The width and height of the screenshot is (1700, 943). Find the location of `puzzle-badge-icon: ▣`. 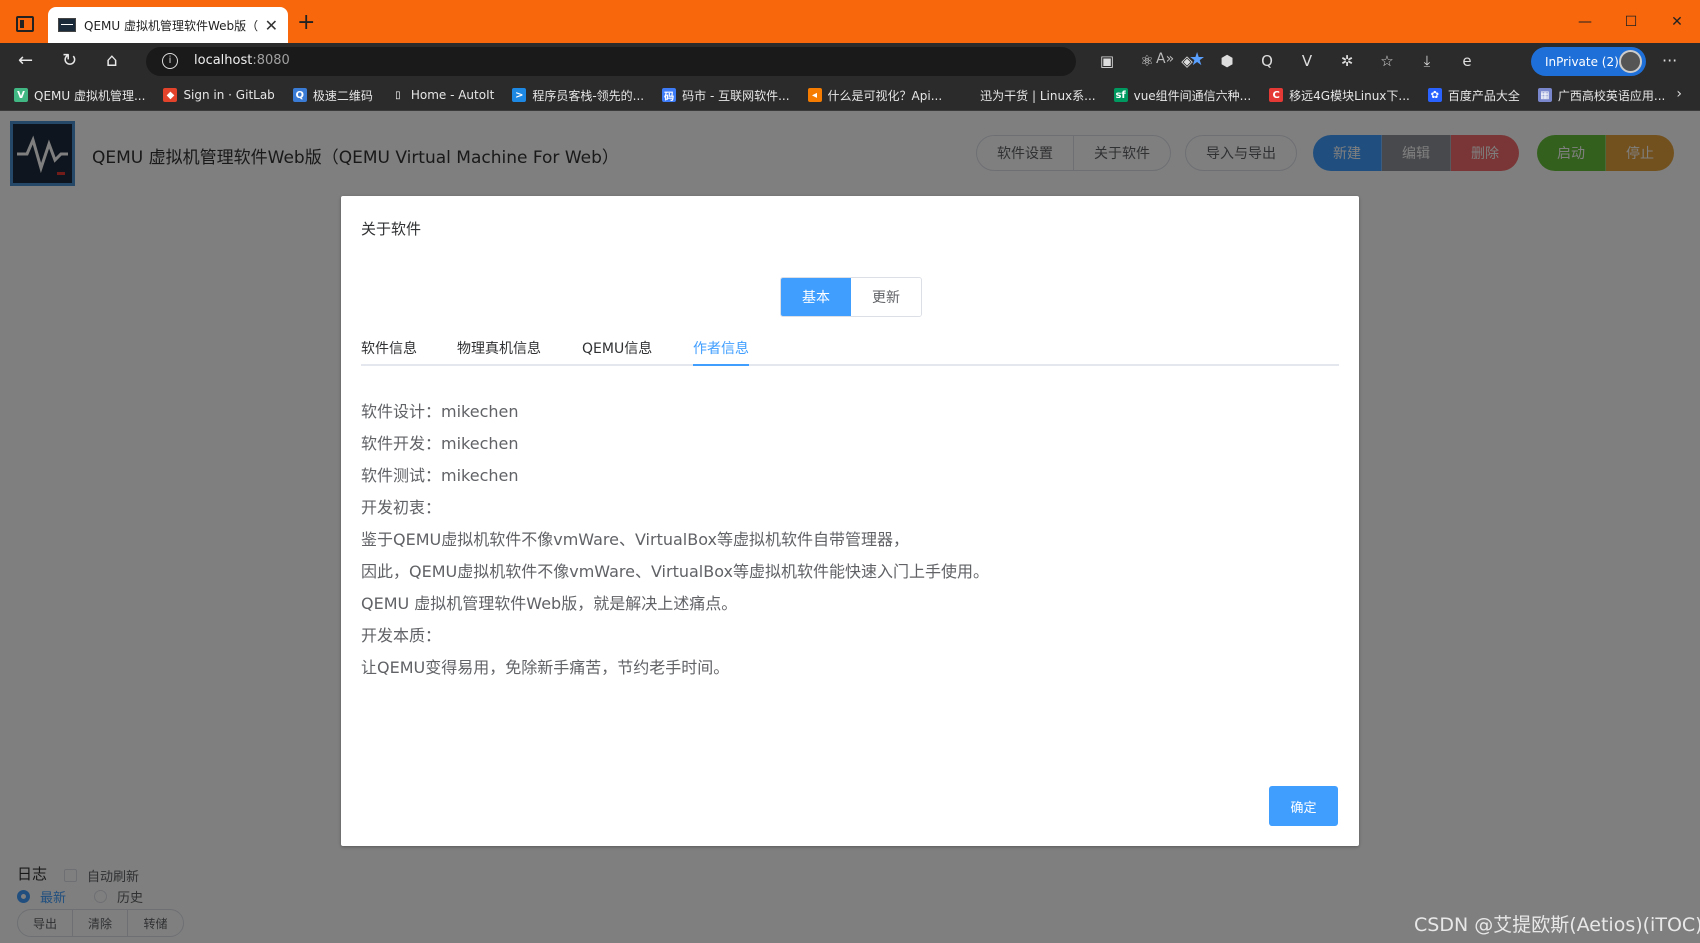

puzzle-badge-icon: ▣ is located at coordinates (1107, 61).